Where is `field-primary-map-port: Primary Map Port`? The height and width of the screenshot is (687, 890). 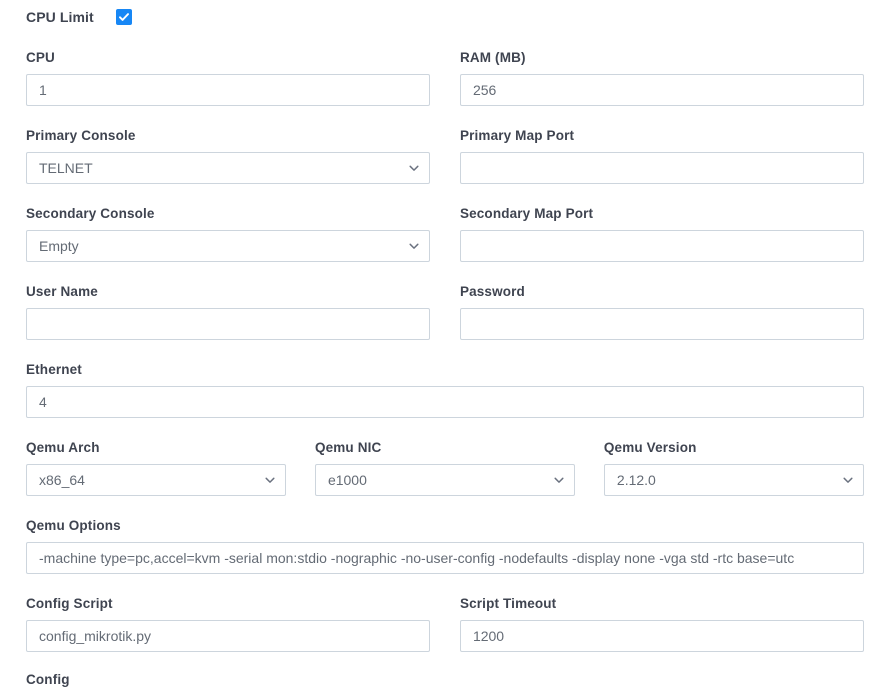 field-primary-map-port: Primary Map Port is located at coordinates (661, 156).